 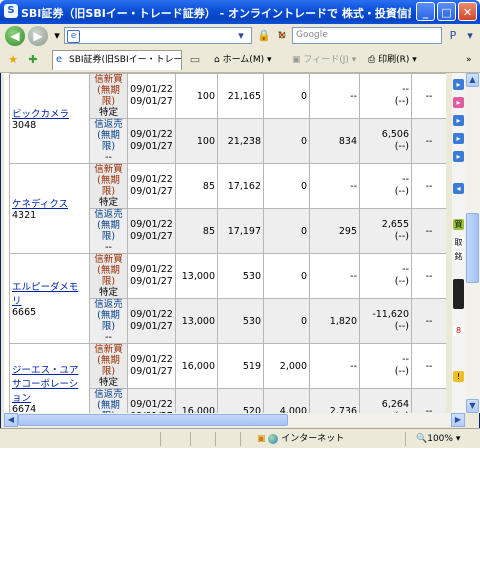 What do you see at coordinates (458, 138) in the screenshot?
I see `panel-icon-4: ▸` at bounding box center [458, 138].